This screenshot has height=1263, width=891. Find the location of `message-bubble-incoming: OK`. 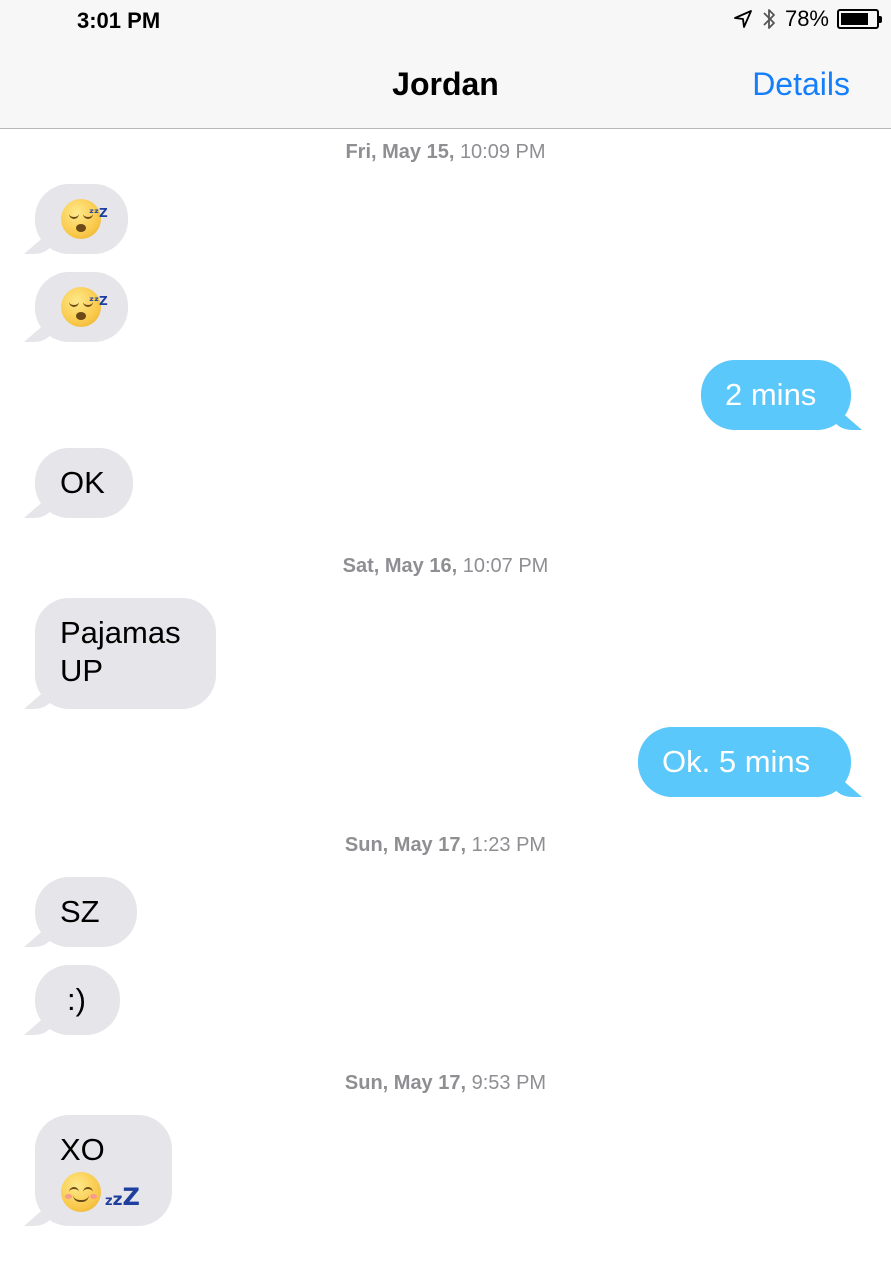

message-bubble-incoming: OK is located at coordinates (84, 483).